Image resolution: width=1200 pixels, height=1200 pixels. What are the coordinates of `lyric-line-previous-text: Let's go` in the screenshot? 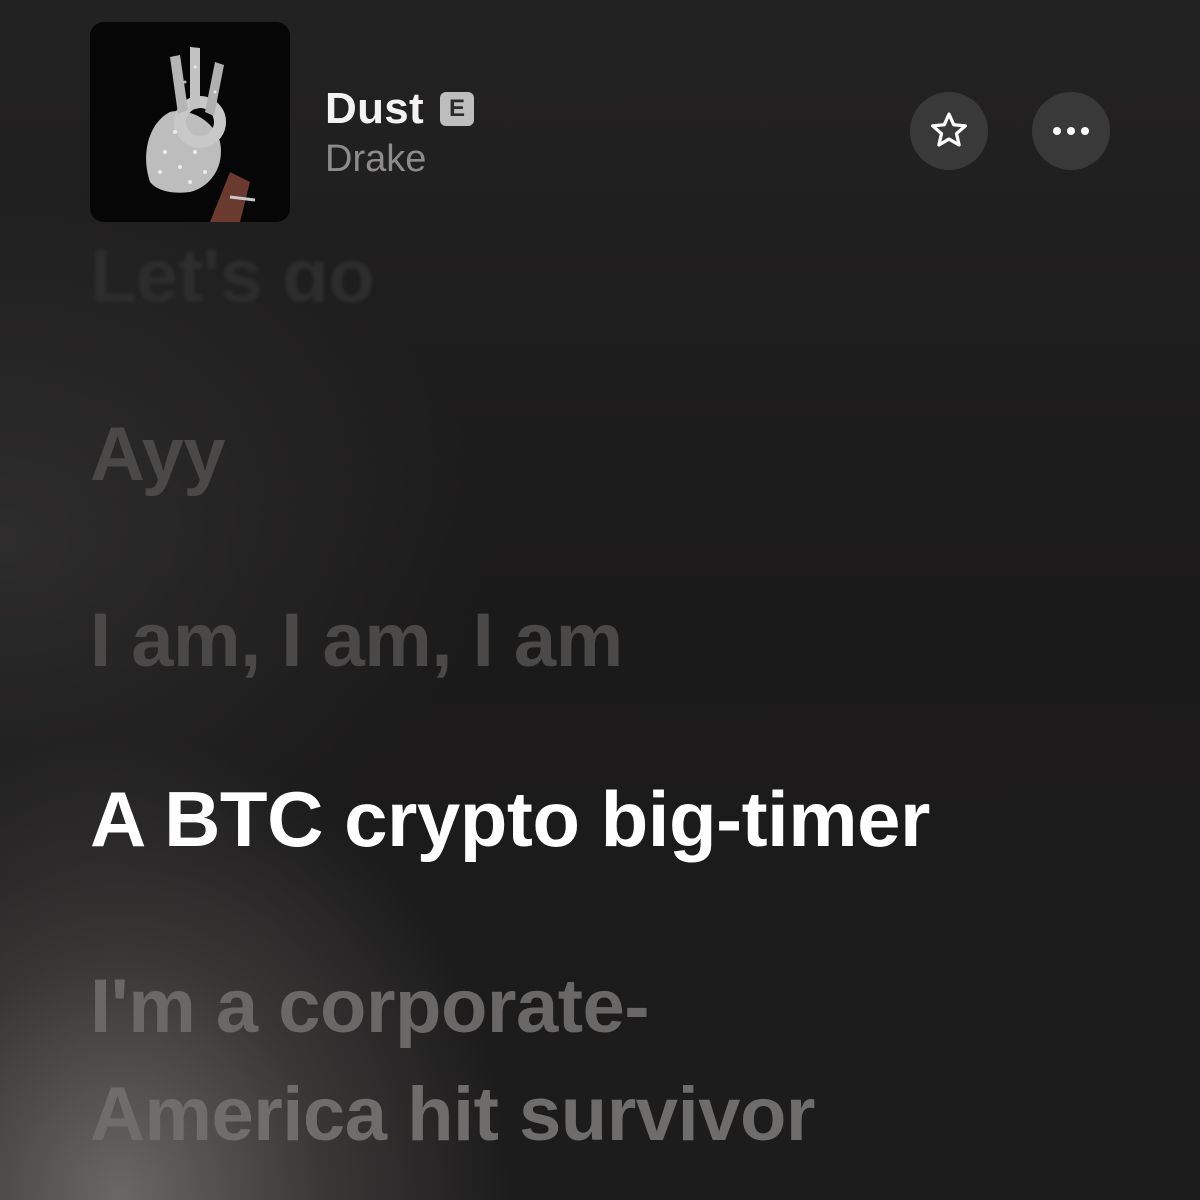 It's located at (232, 268).